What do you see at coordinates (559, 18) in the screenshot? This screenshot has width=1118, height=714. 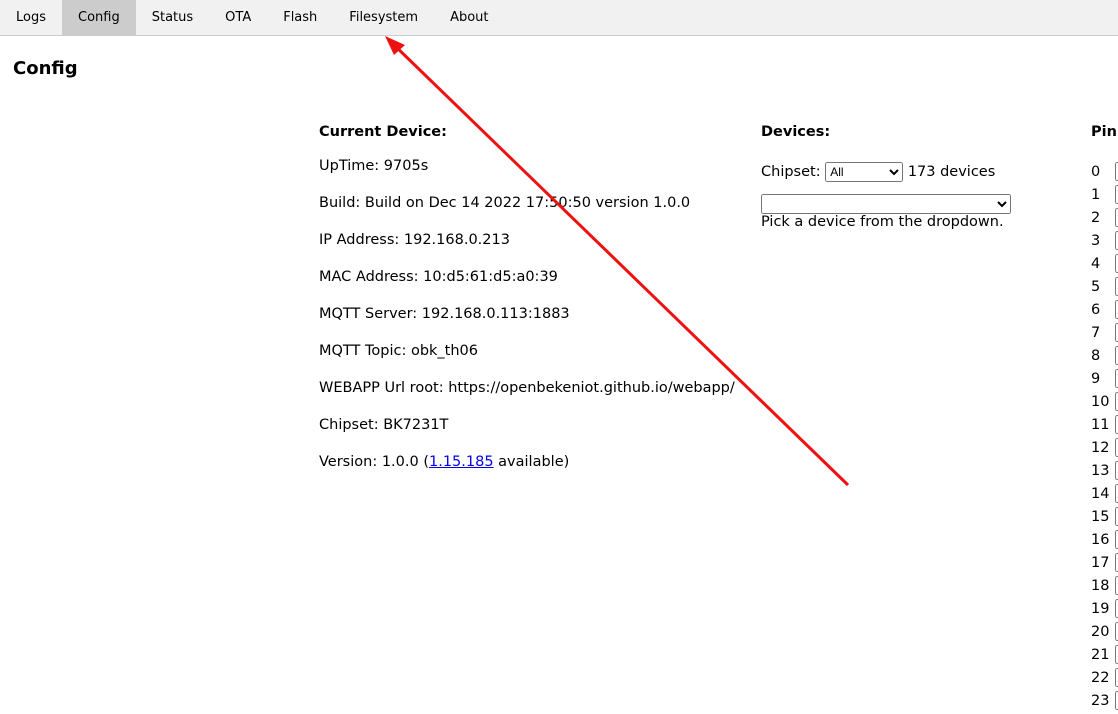 I see `tab-bar: Logs Config Status OTA Flash Filesystem About` at bounding box center [559, 18].